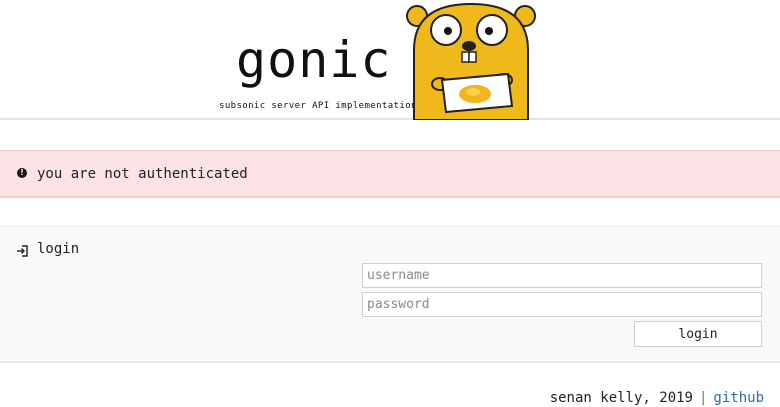  Describe the element at coordinates (390, 174) in the screenshot. I see `auth-alert: ! you are not authenticated` at that location.